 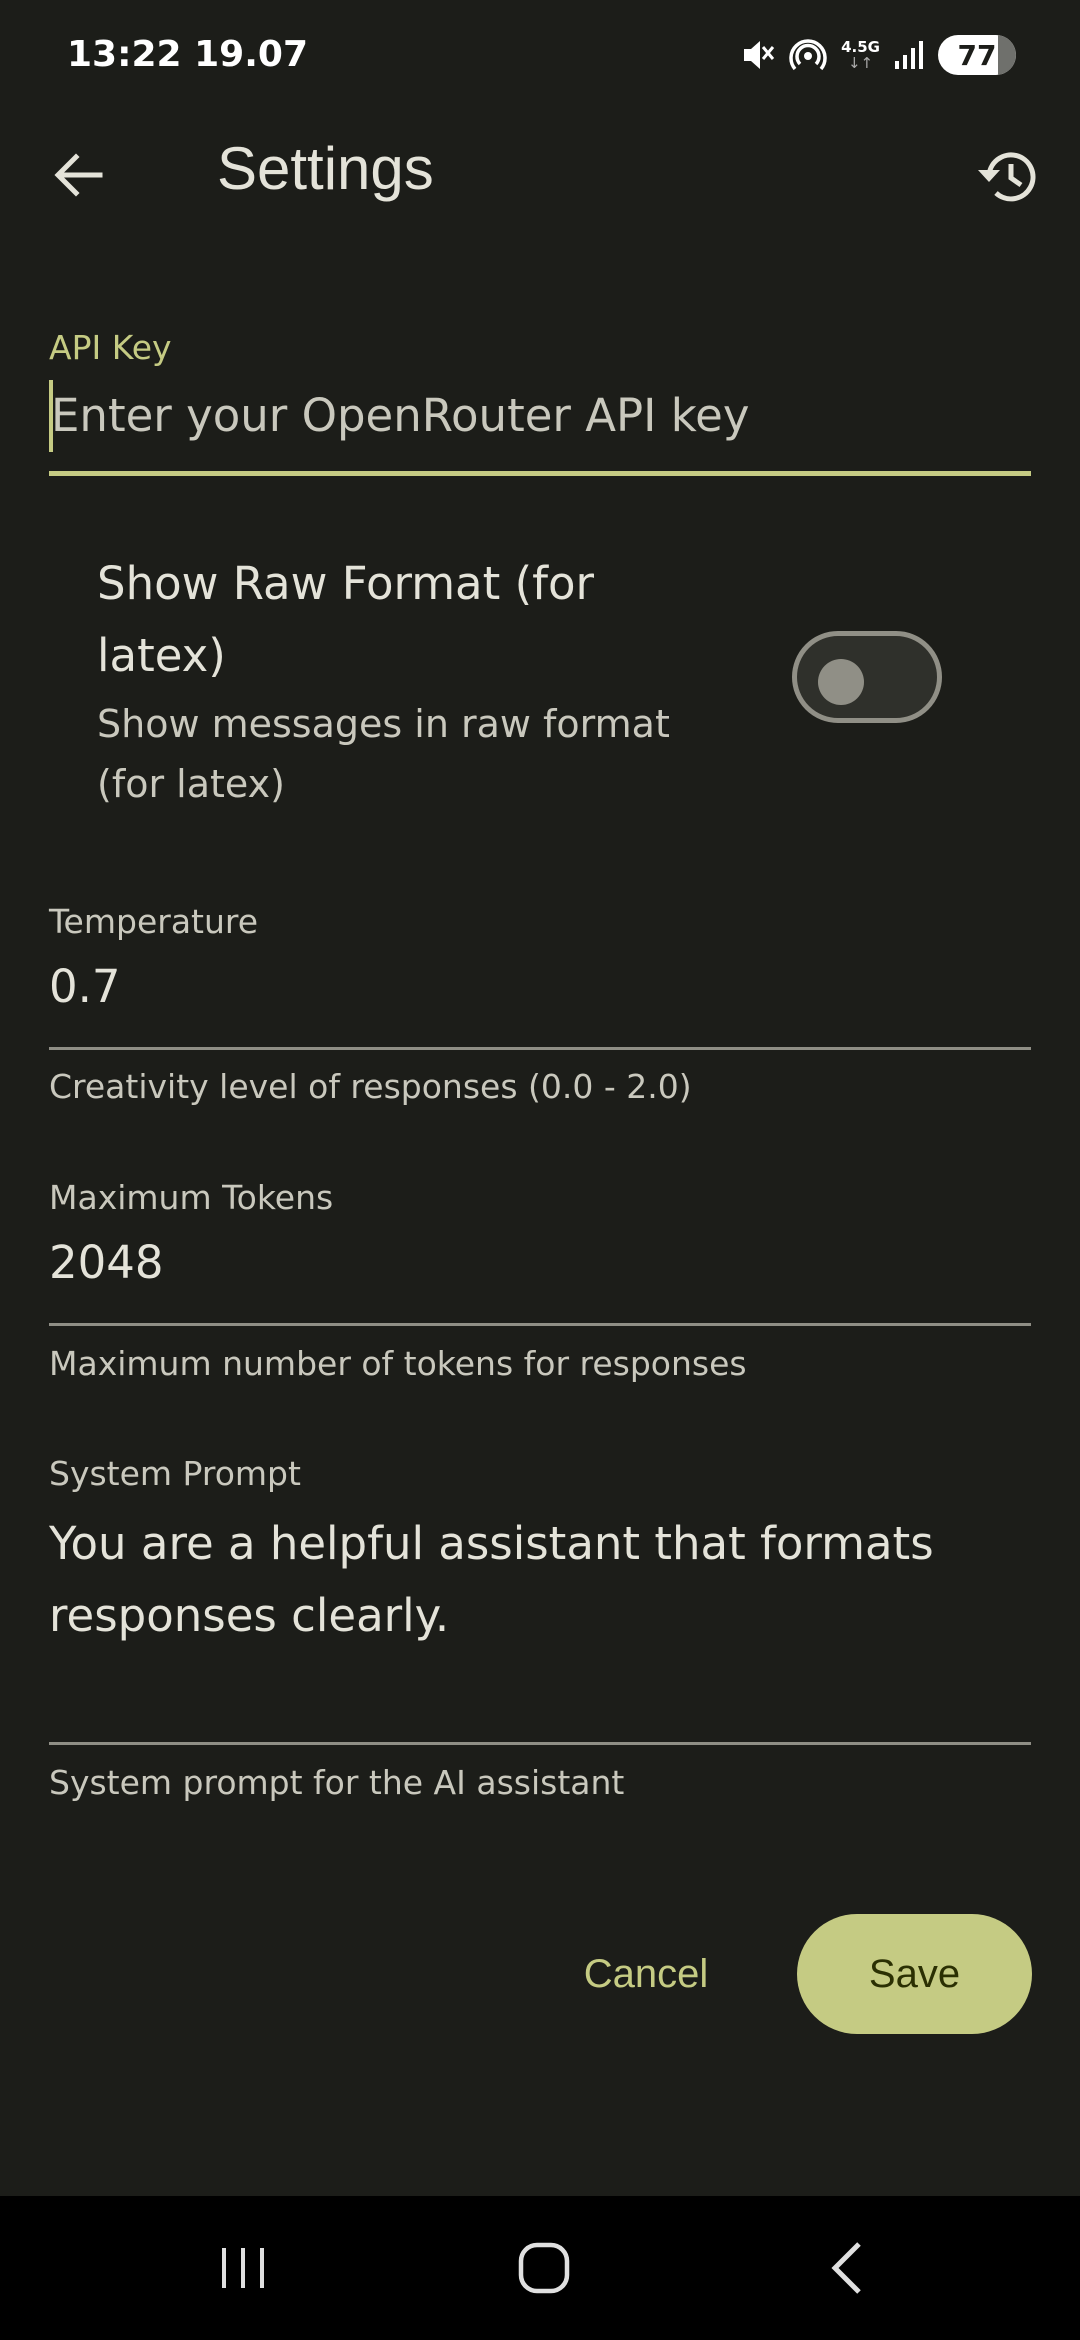 I want to click on nav-back-button, so click(x=847, y=2268).